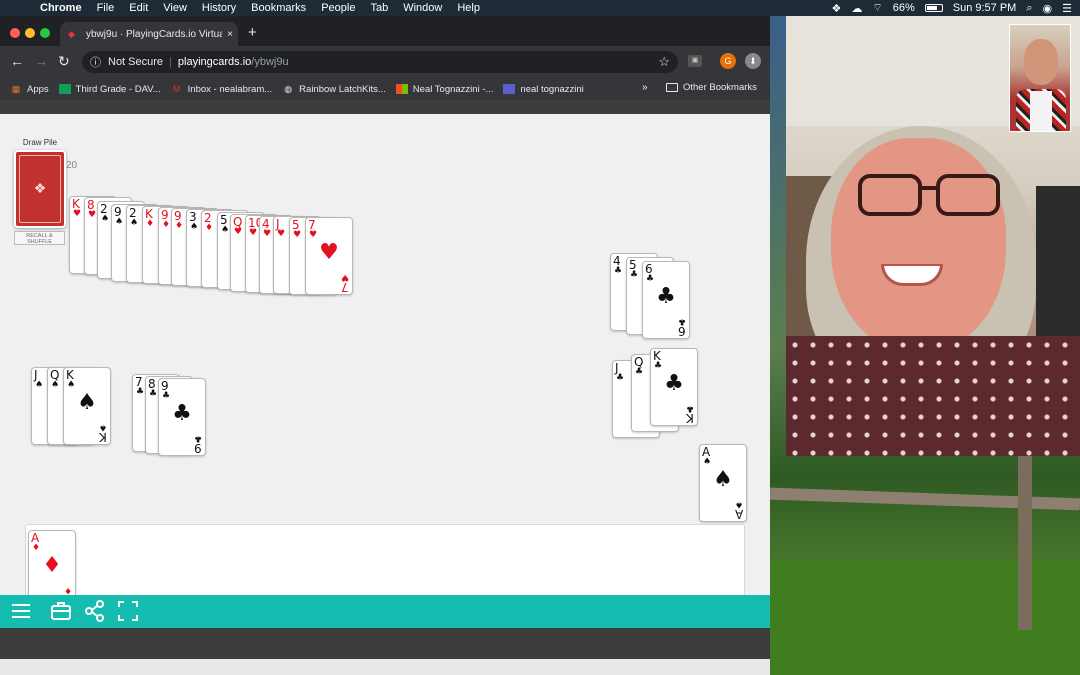 The height and width of the screenshot is (675, 1080). Describe the element at coordinates (182, 417) in the screenshot. I see `playing-card: 9 ♣ ♣ 9 ♣` at that location.